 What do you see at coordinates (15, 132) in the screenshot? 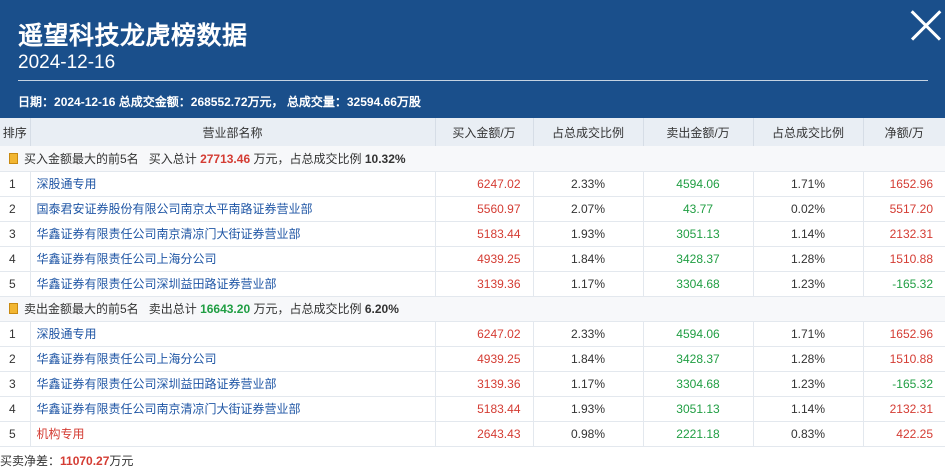
I see `col-rank: 排序` at bounding box center [15, 132].